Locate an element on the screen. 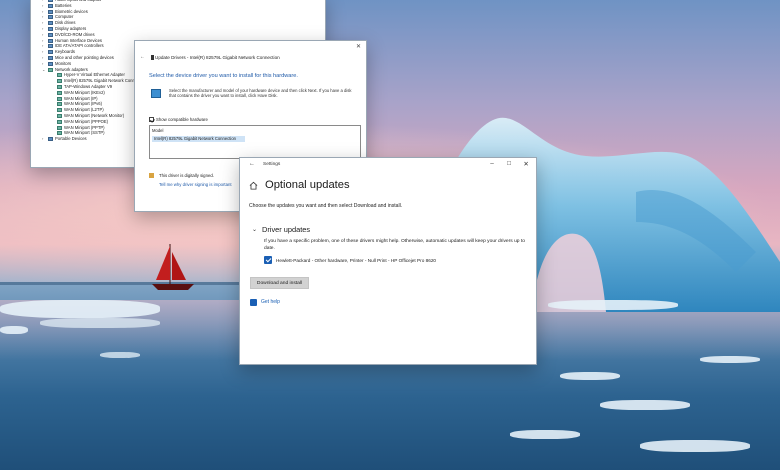  show-compatible-checkbox: Show compatible hardware is located at coordinates (178, 119).